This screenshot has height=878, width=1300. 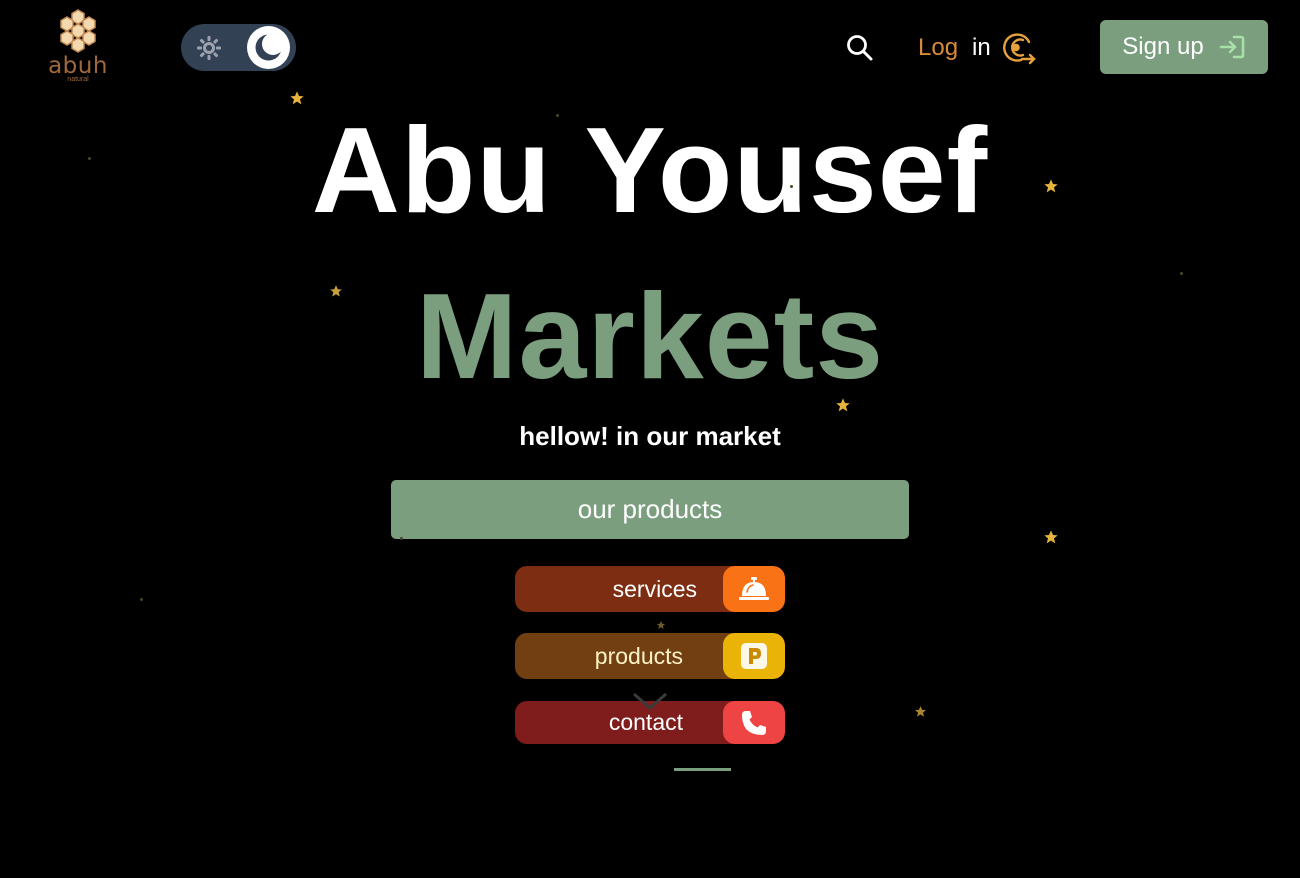 What do you see at coordinates (78, 79) in the screenshot?
I see `logo-subtext: natural` at bounding box center [78, 79].